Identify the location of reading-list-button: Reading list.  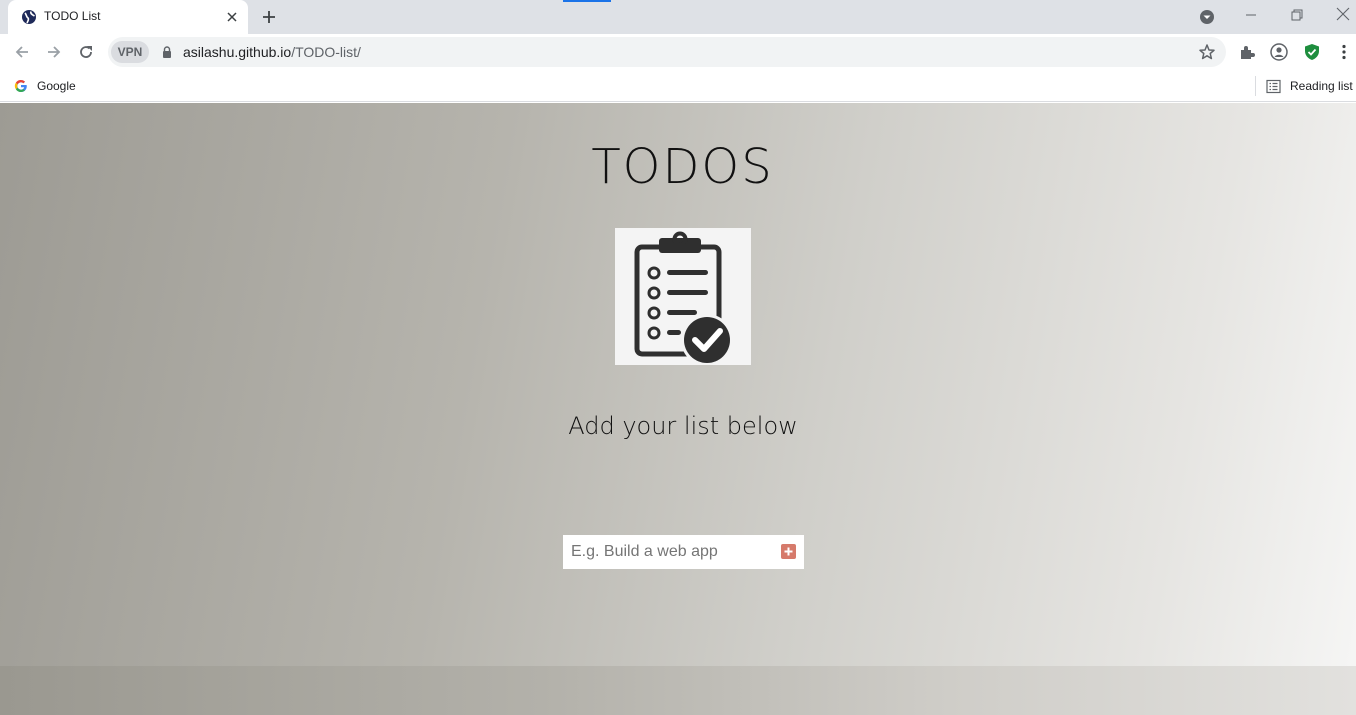
(1309, 86).